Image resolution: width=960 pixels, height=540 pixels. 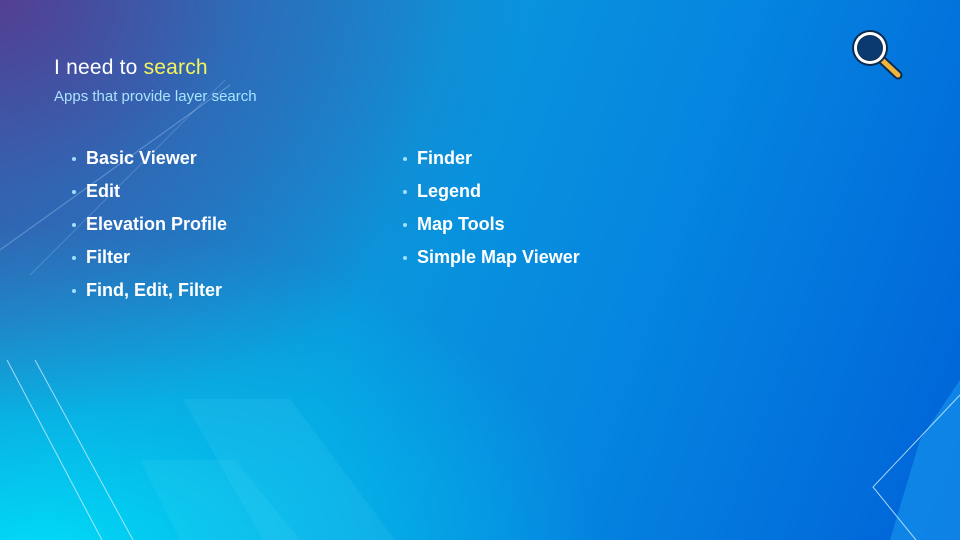 What do you see at coordinates (141, 158) in the screenshot?
I see `app-name: Basic Viewer` at bounding box center [141, 158].